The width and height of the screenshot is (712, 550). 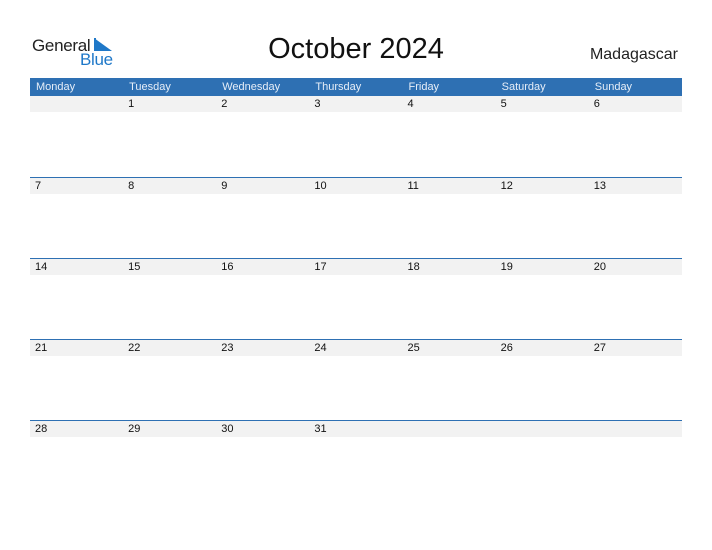 What do you see at coordinates (41, 267) in the screenshot?
I see `day-cell: 14` at bounding box center [41, 267].